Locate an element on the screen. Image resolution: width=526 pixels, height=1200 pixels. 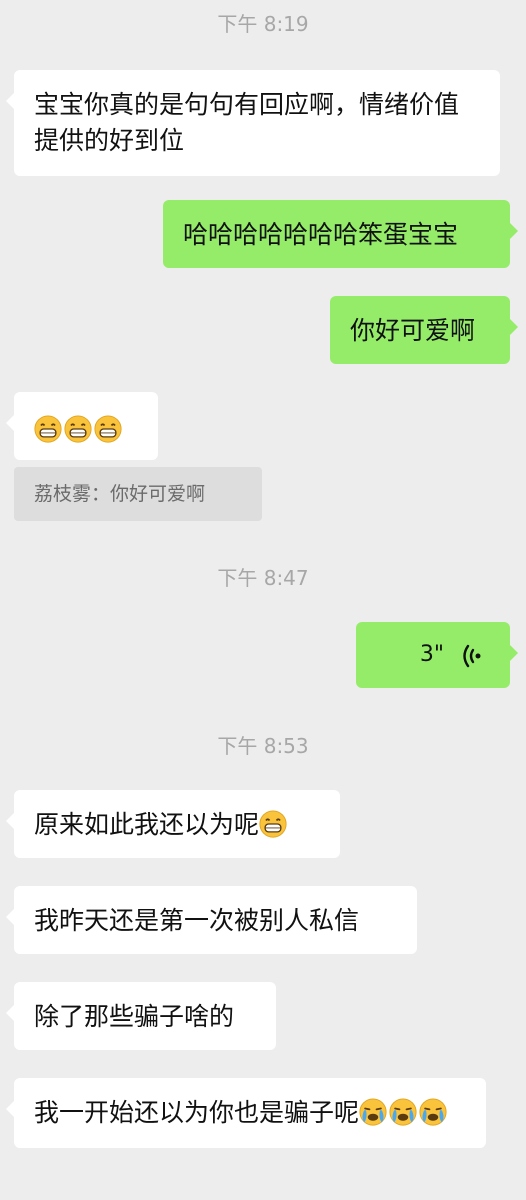
incoming-message: 原来如此我还以为呢 is located at coordinates (173, 824).